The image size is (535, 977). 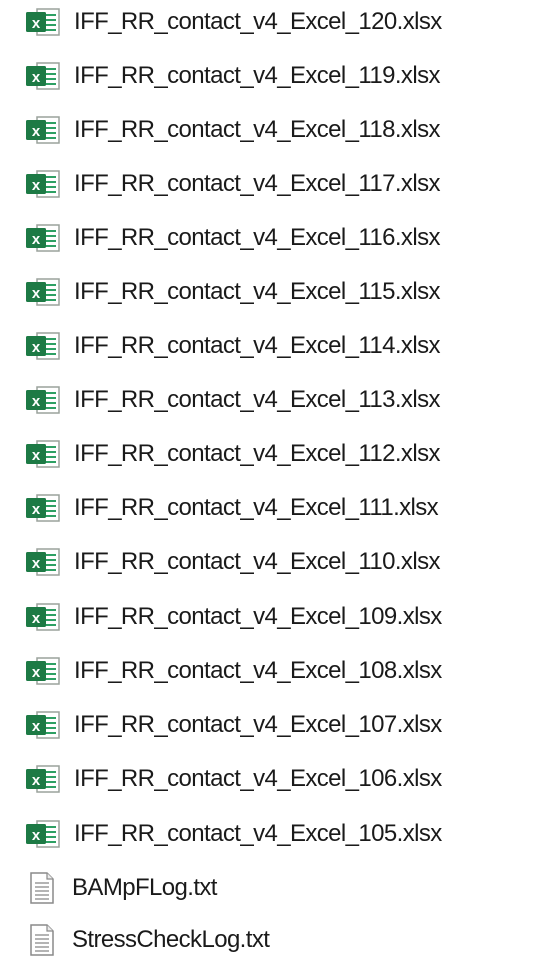 I want to click on file-name: IFF_RR_contact_v4_Excel_108.xlsx, so click(x=258, y=670).